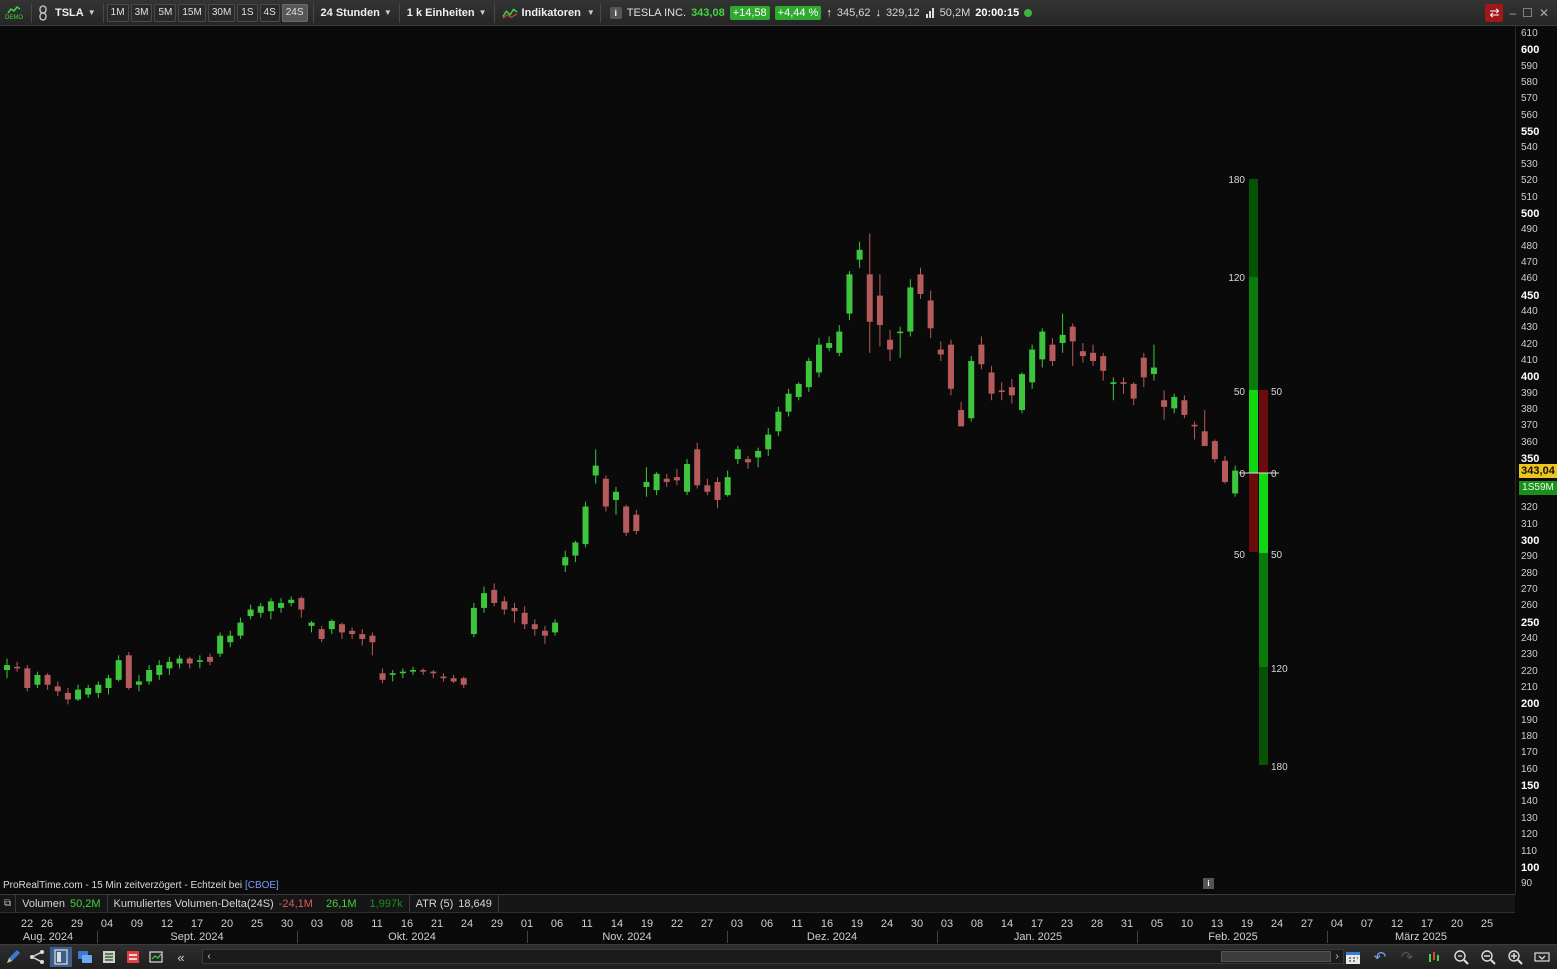  What do you see at coordinates (1434, 957) in the screenshot?
I see `auto-scale-icon` at bounding box center [1434, 957].